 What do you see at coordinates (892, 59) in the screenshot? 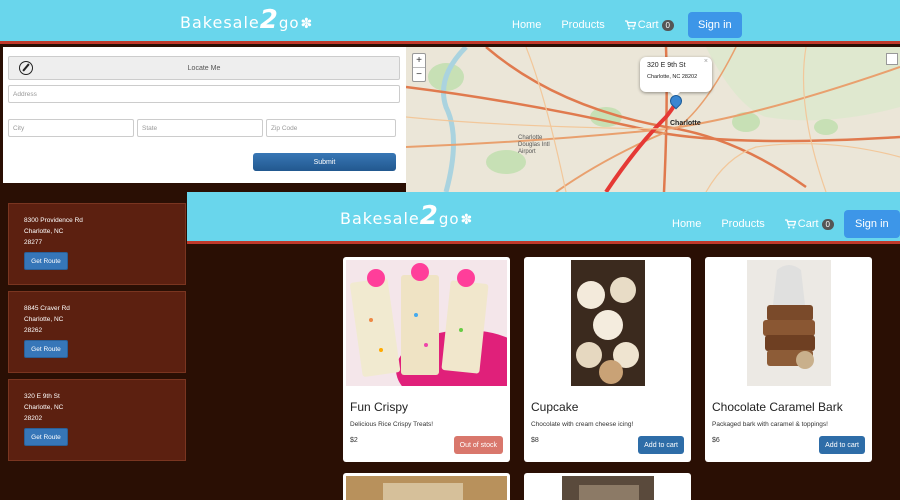
I see `map-layer-toggle` at bounding box center [892, 59].